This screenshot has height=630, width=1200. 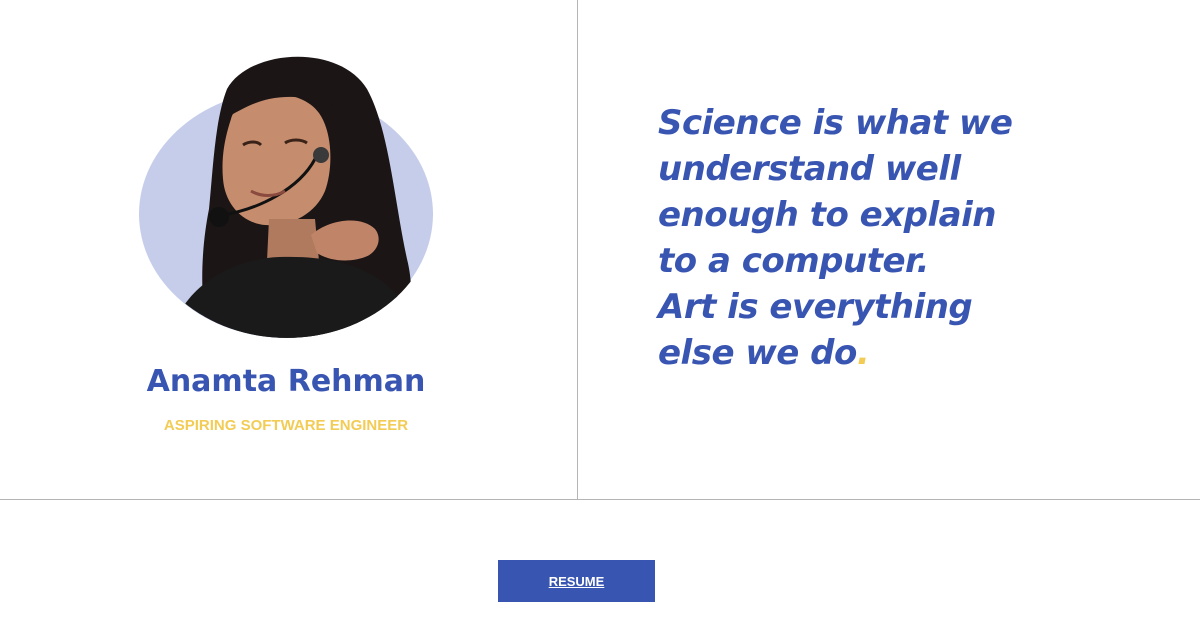 I want to click on profile-role: ASPIRING SOFTWARE ENGINEER, so click(x=286, y=425).